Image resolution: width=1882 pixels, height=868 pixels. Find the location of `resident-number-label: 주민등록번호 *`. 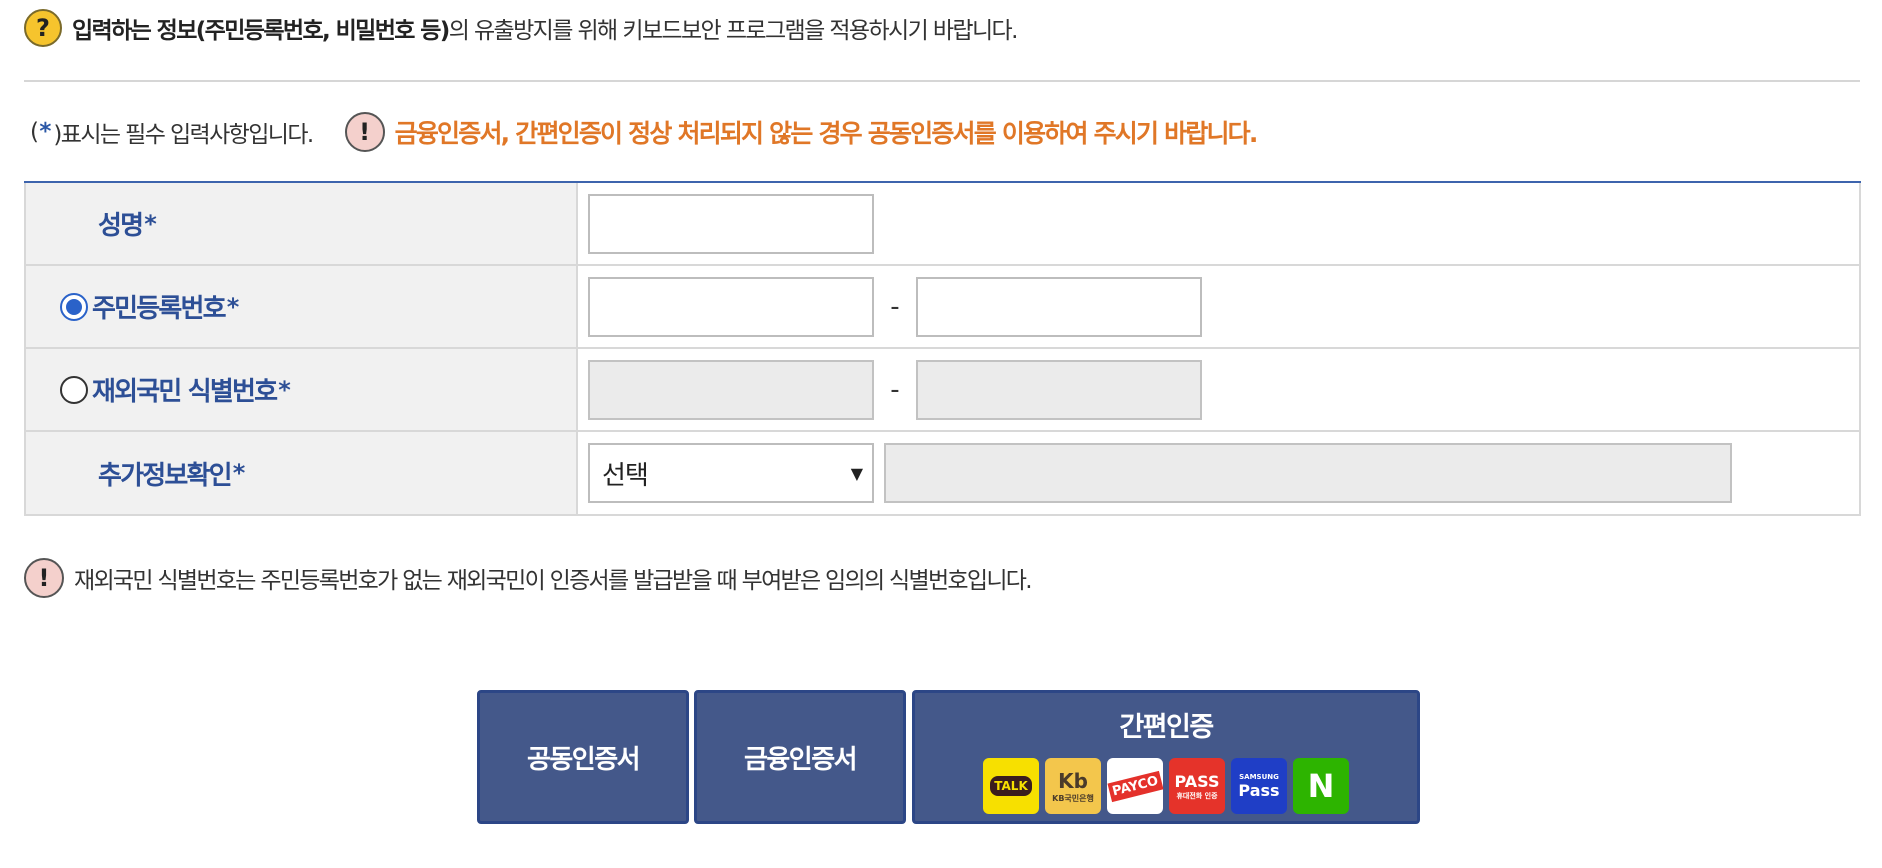

resident-number-label: 주민등록번호 * is located at coordinates (302, 306).